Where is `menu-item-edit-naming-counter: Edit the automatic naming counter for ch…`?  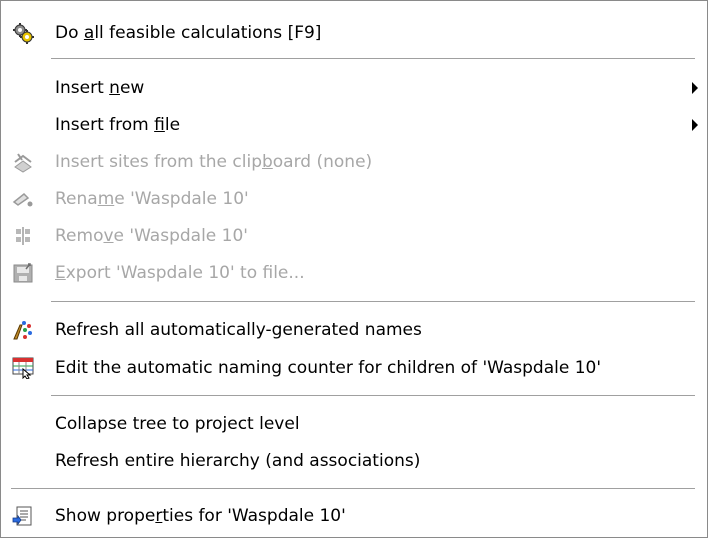 menu-item-edit-naming-counter: Edit the automatic naming counter for ch… is located at coordinates (354, 368).